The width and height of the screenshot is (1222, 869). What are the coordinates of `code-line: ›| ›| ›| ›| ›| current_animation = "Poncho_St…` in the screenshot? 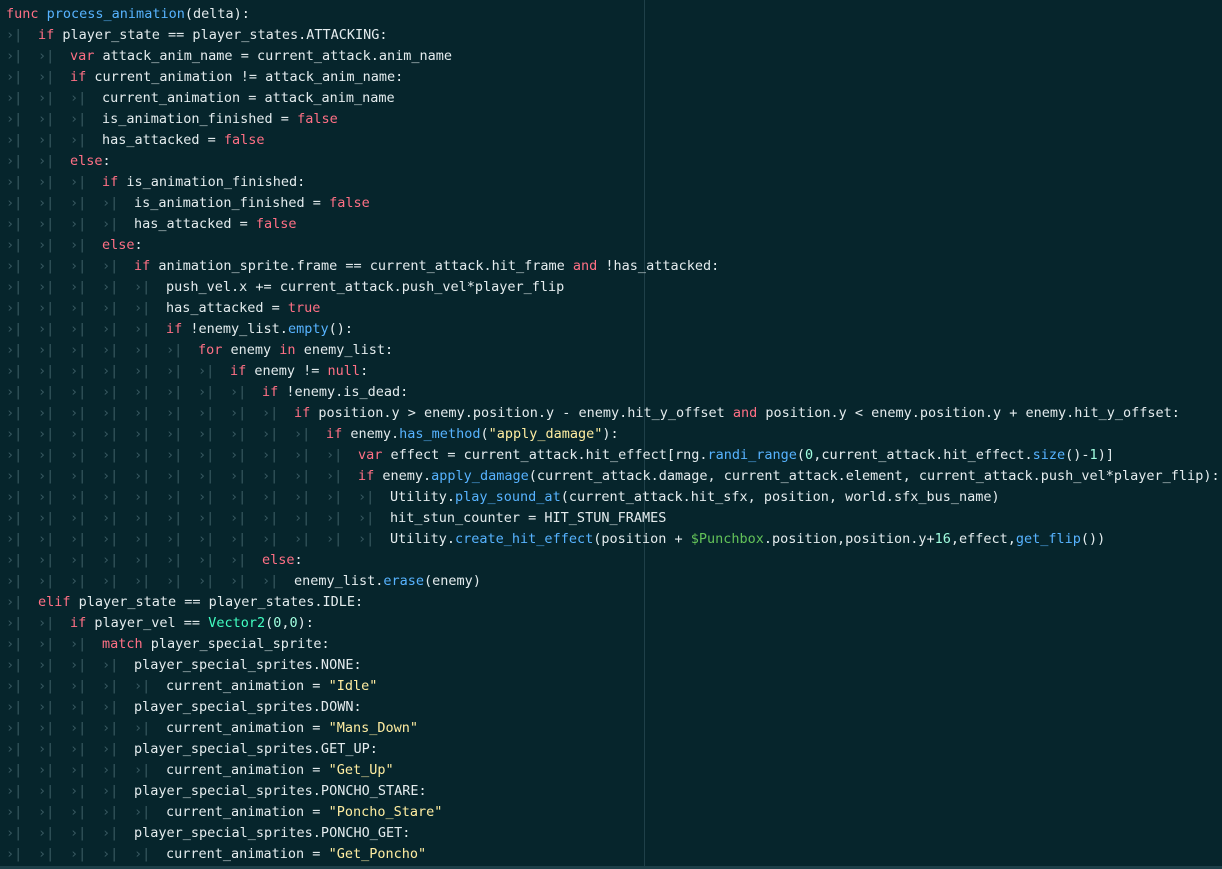 It's located at (224, 812).